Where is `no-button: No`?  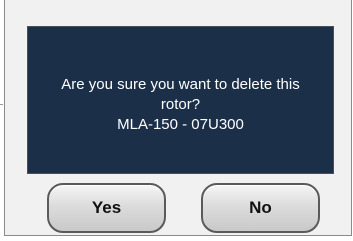 no-button: No is located at coordinates (260, 208).